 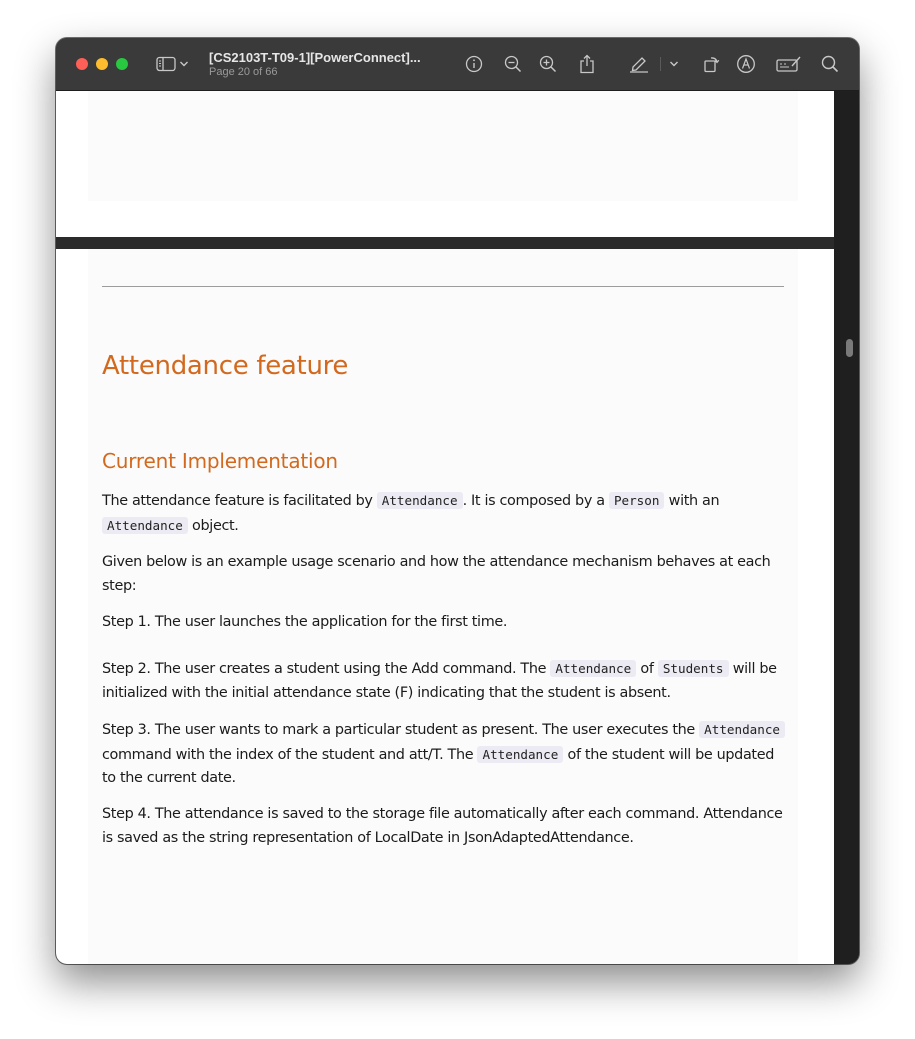 I want to click on zoom-in-icon, so click(x=548, y=64).